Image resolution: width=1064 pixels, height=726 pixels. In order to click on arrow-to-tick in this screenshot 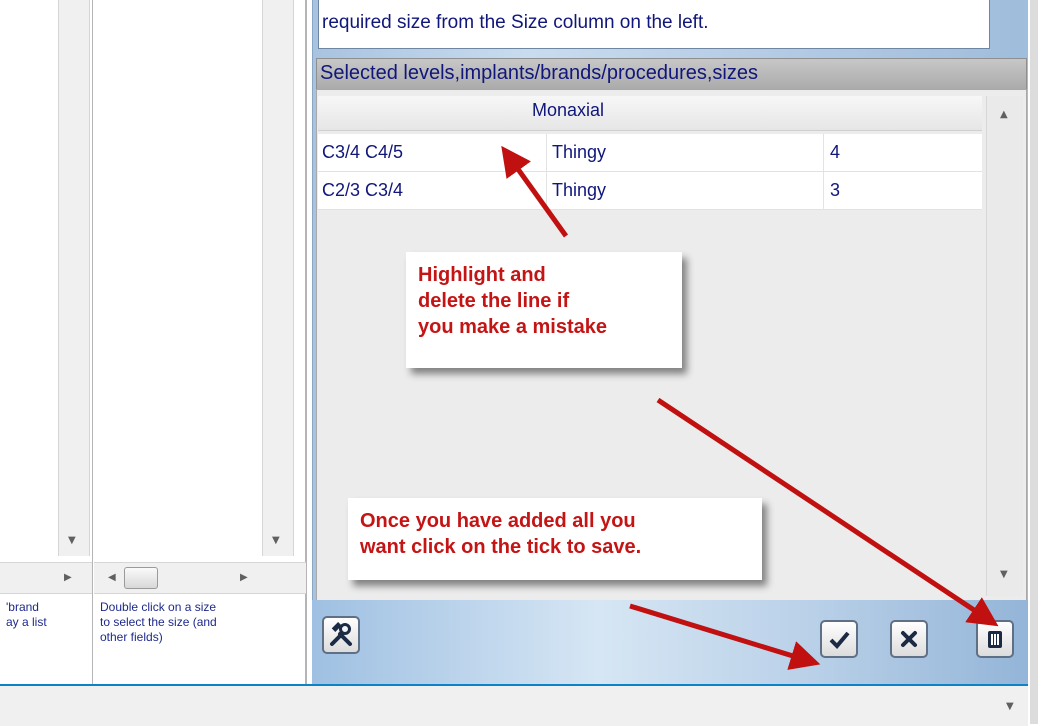, I will do `click(725, 636)`.